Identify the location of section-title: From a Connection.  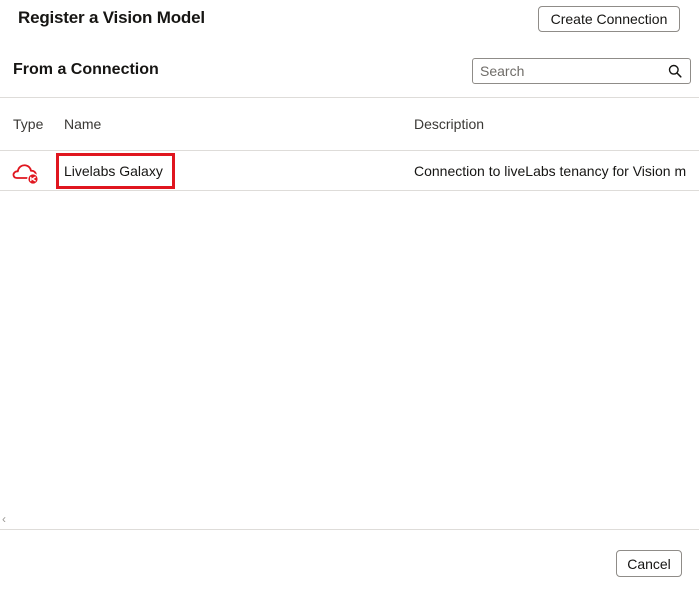
(86, 69).